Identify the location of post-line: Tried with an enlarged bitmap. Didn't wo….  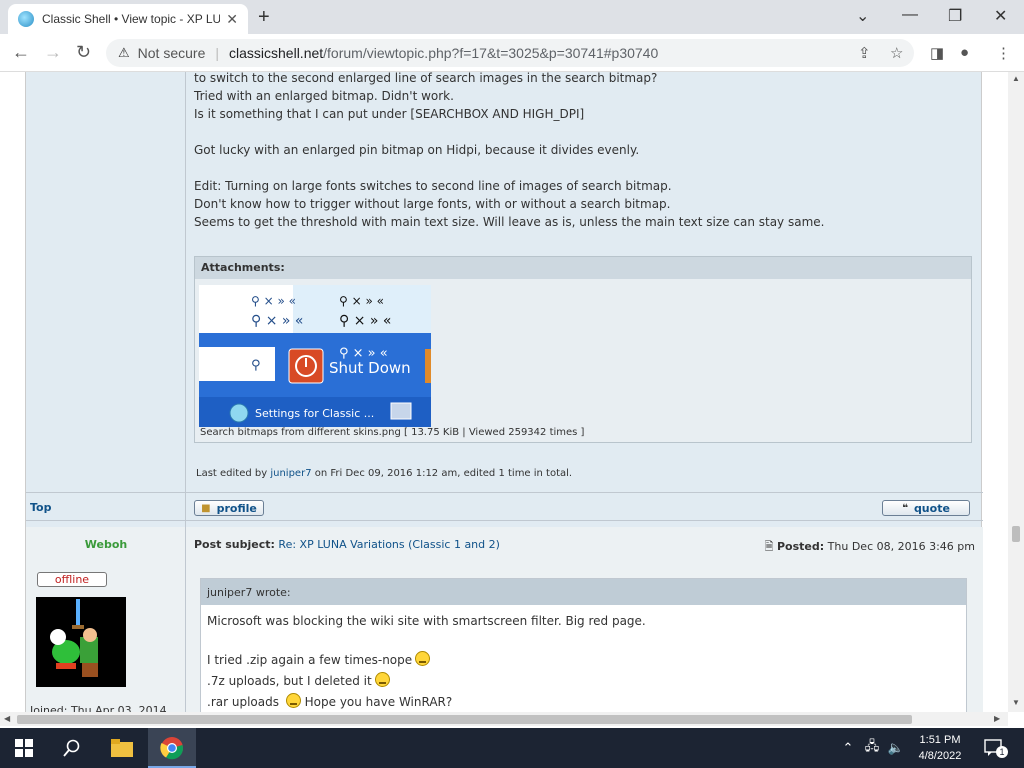
(324, 96).